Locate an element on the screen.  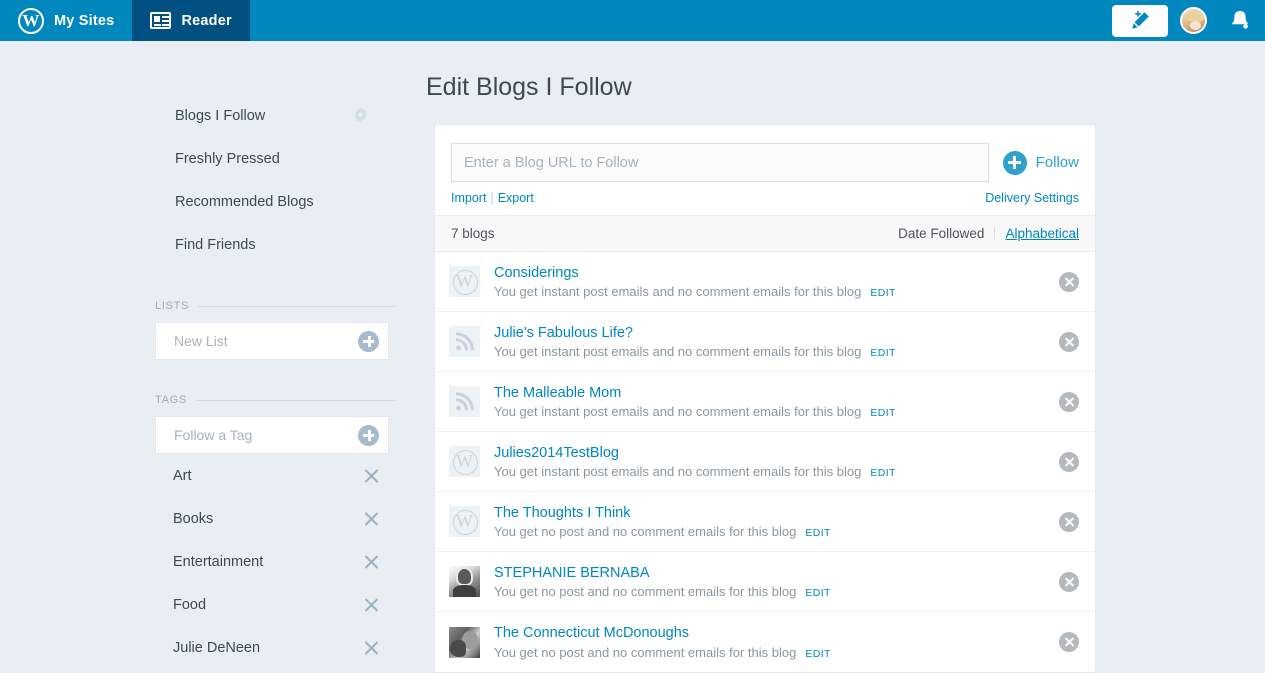
follow-input-row: Follow is located at coordinates (765, 162).